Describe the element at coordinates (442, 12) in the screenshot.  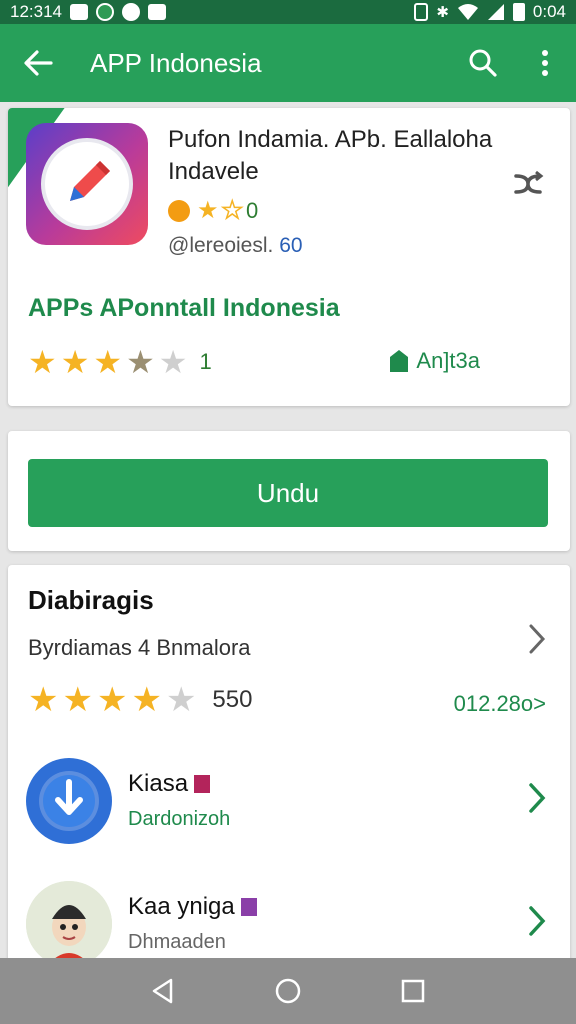
I see `bluetooth-icon: ✱` at that location.